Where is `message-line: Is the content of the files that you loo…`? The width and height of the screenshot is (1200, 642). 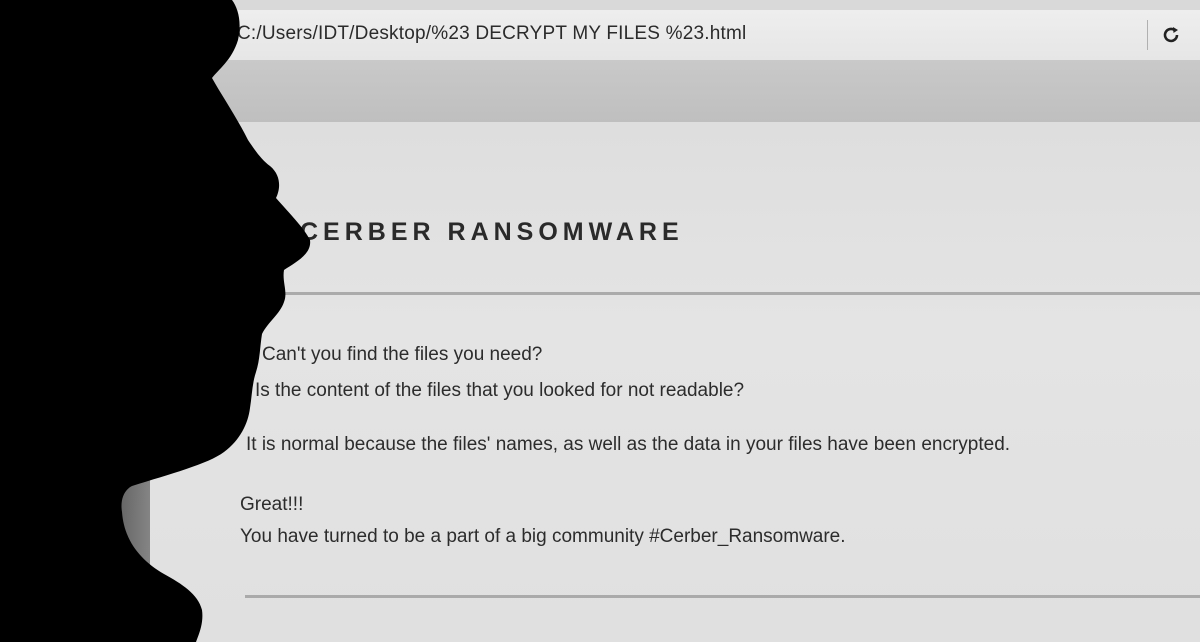
message-line: Is the content of the files that you loo… is located at coordinates (500, 390).